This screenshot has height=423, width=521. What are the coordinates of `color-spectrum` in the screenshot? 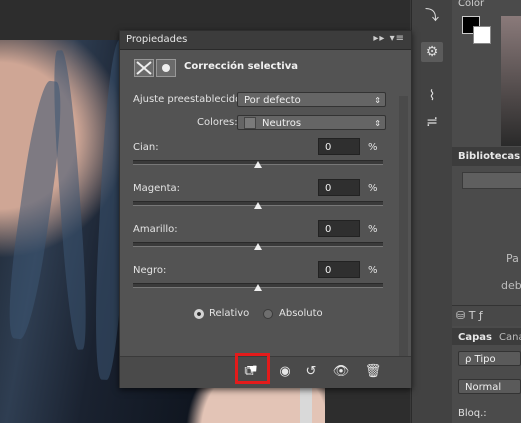 It's located at (511, 81).